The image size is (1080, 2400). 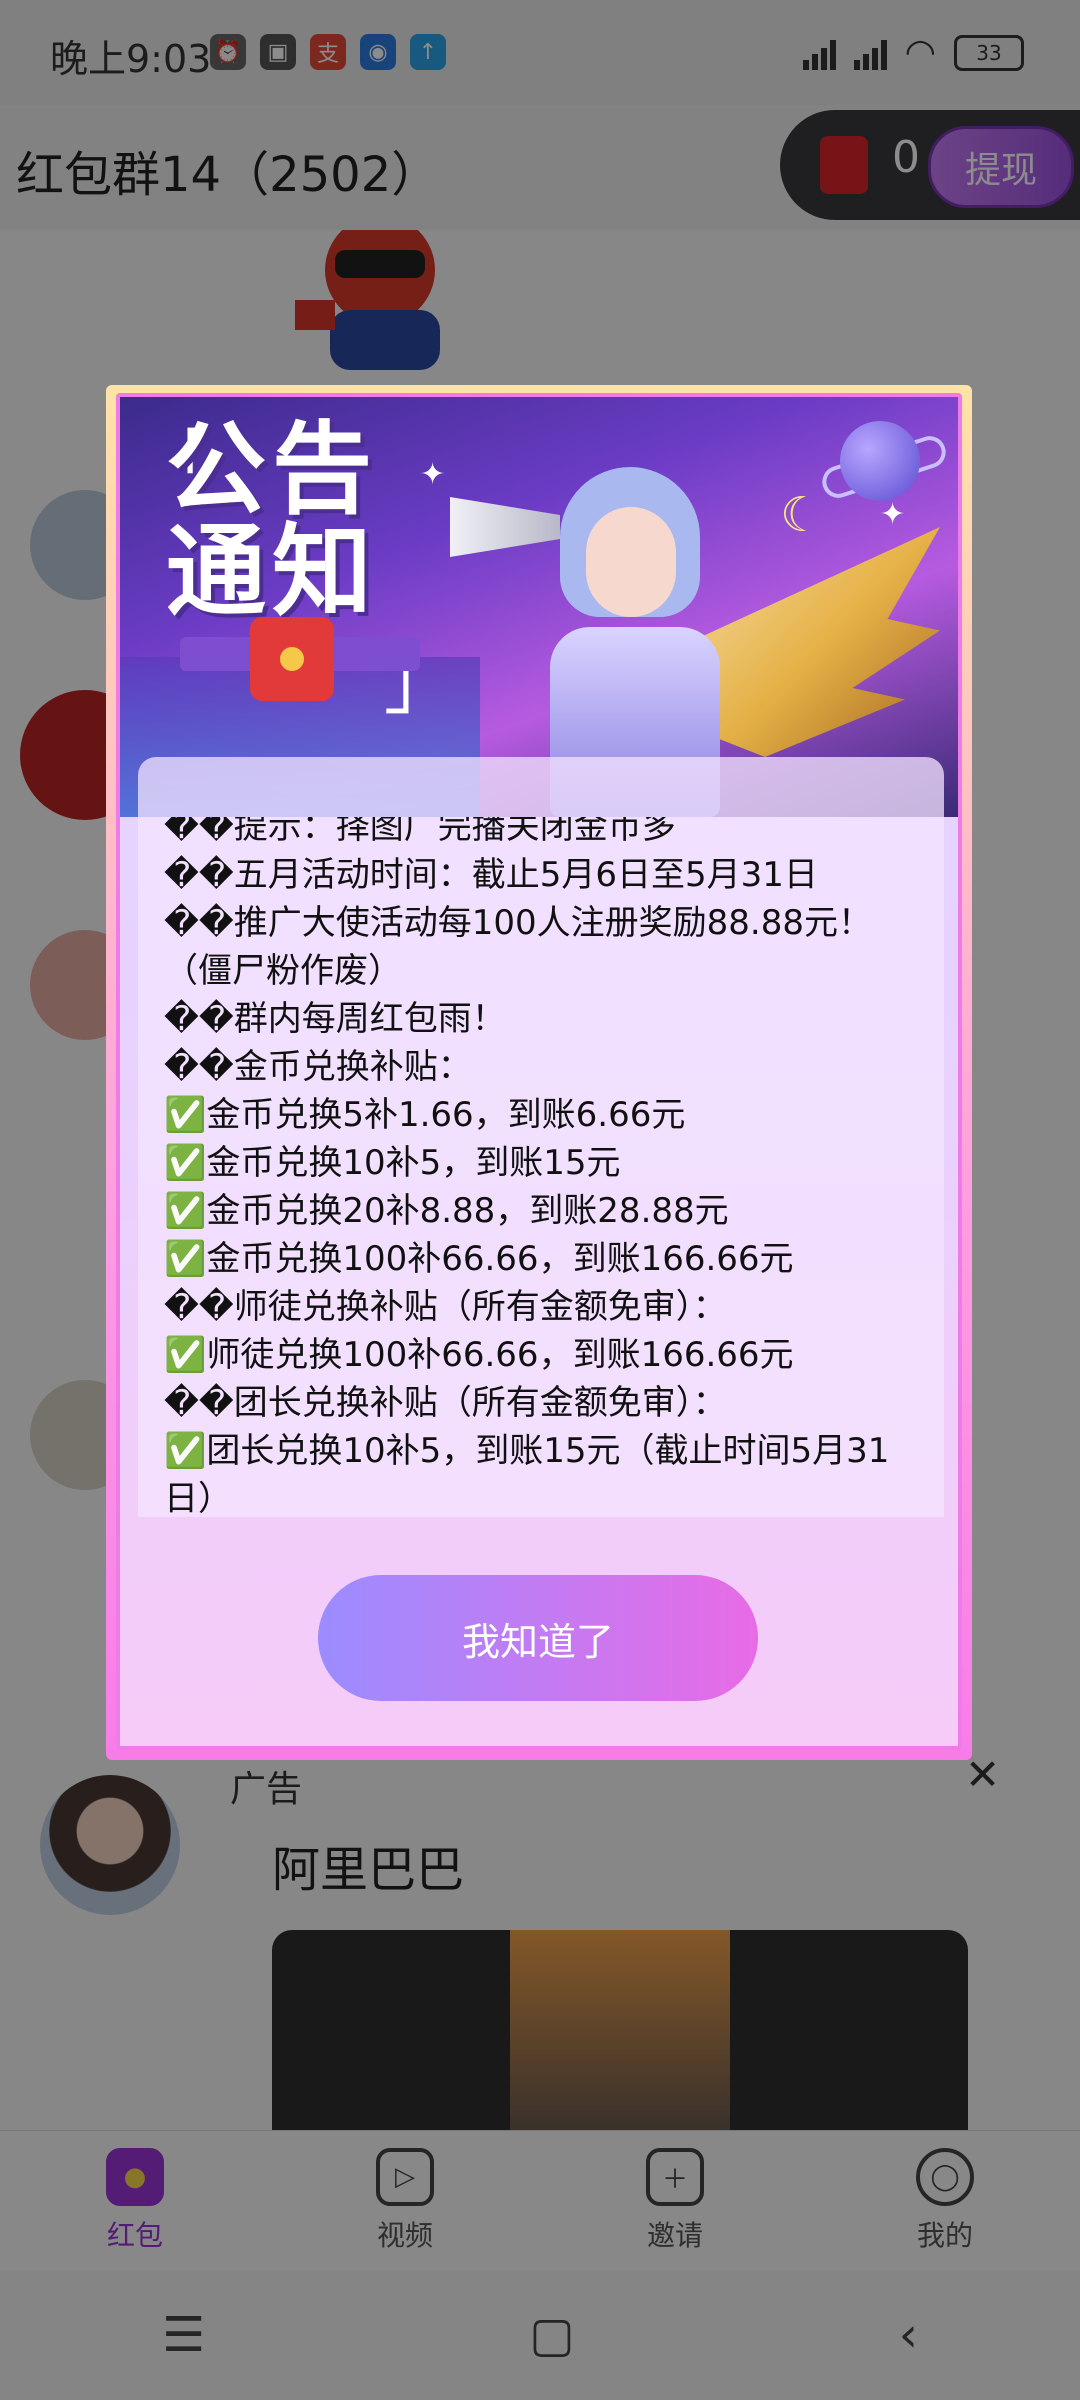 What do you see at coordinates (368, 1865) in the screenshot?
I see `ad-title: 阿里巴巴` at bounding box center [368, 1865].